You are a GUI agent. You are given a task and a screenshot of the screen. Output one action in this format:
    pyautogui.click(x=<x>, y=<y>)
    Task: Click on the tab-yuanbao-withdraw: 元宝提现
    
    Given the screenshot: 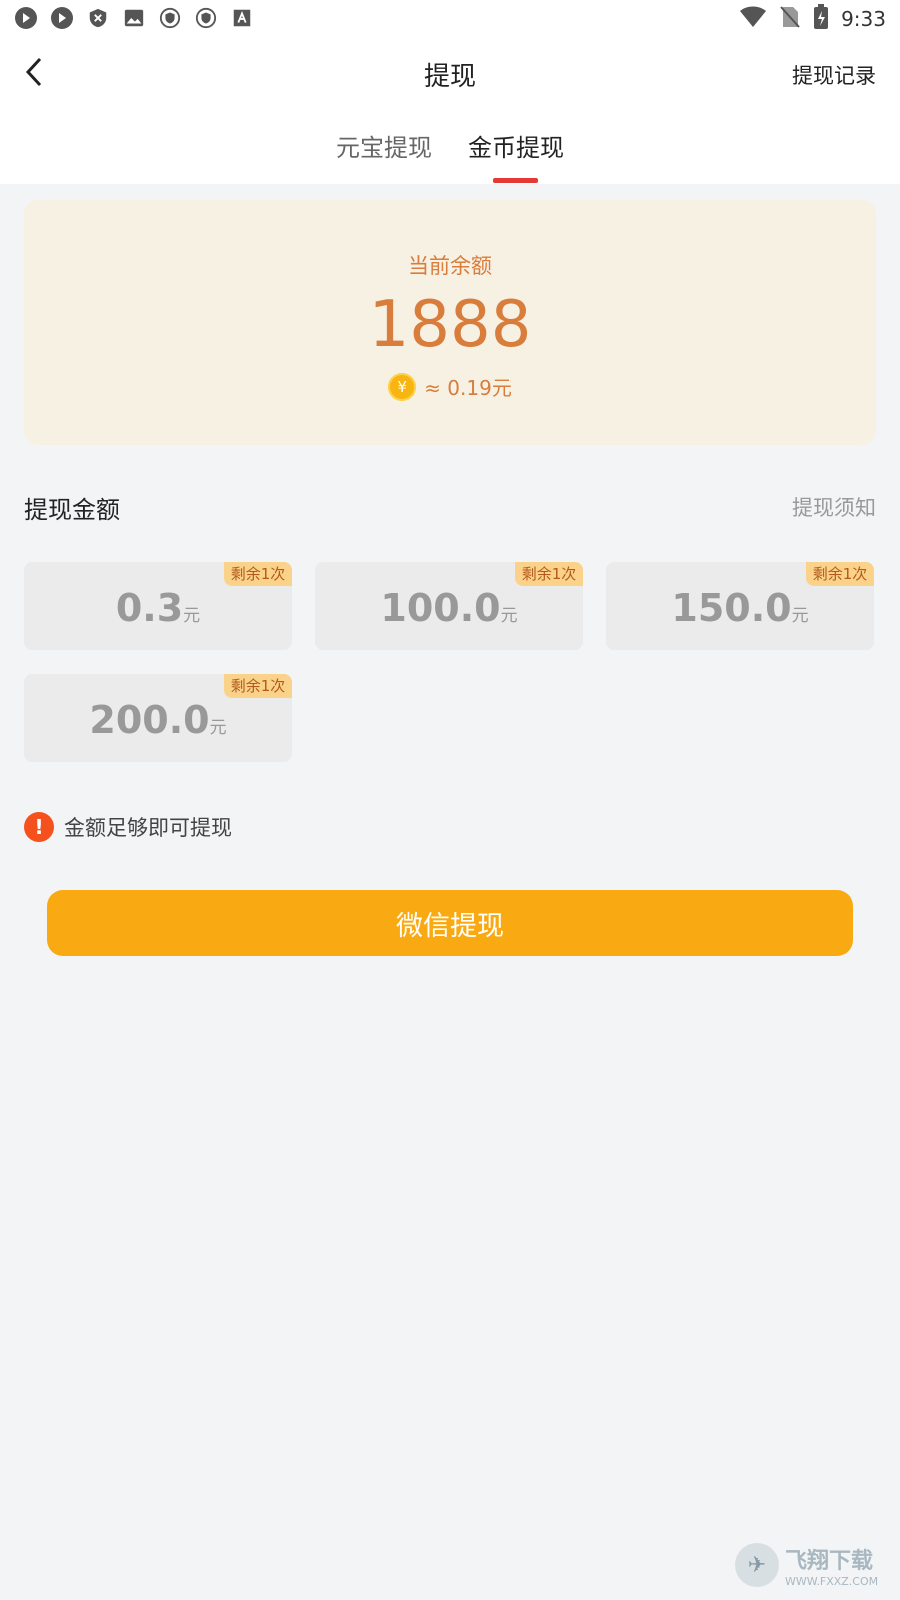 What is the action you would take?
    pyautogui.click(x=384, y=145)
    